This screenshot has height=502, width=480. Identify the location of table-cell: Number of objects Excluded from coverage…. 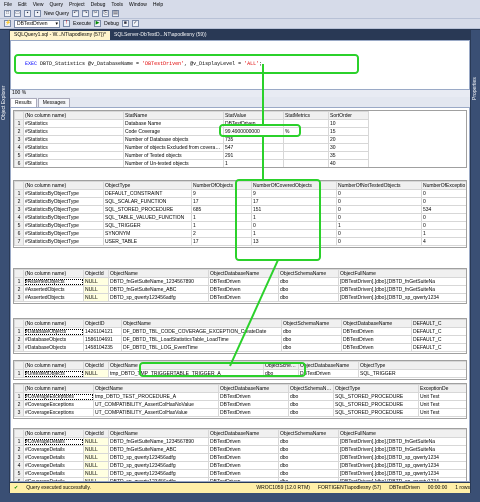
(173, 147).